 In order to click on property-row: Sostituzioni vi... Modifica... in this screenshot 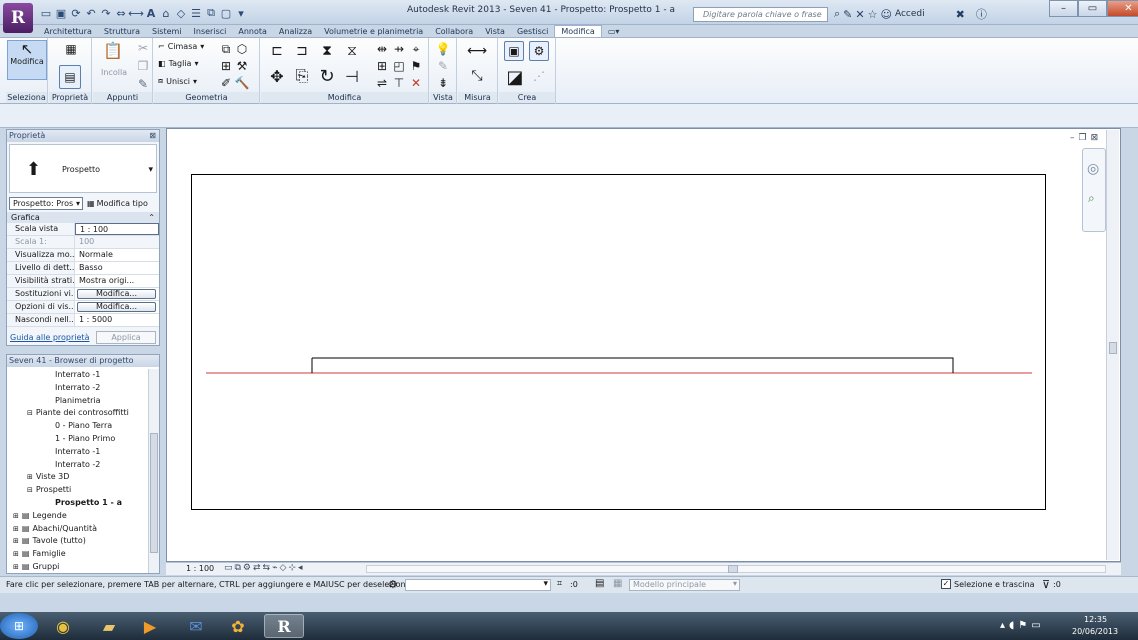, I will do `click(83, 294)`.